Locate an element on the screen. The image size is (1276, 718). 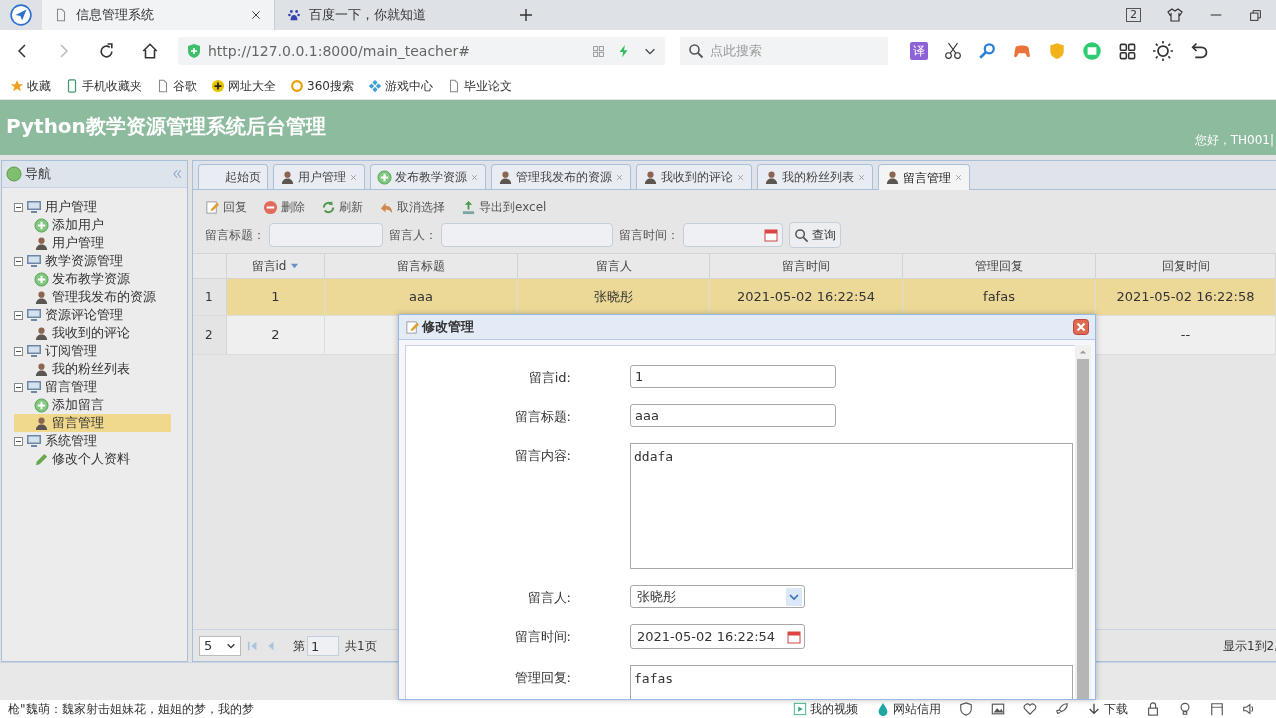
date-field: 2021-05-02 16:22:54 is located at coordinates (717, 636).